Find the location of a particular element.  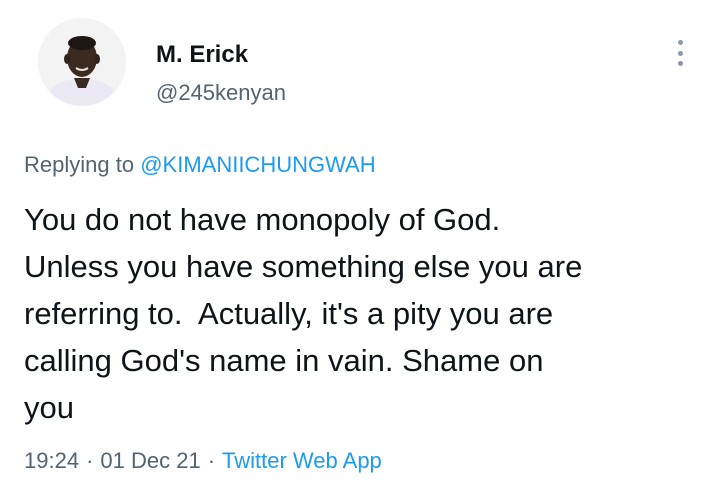

avatar-photo is located at coordinates (82, 62).